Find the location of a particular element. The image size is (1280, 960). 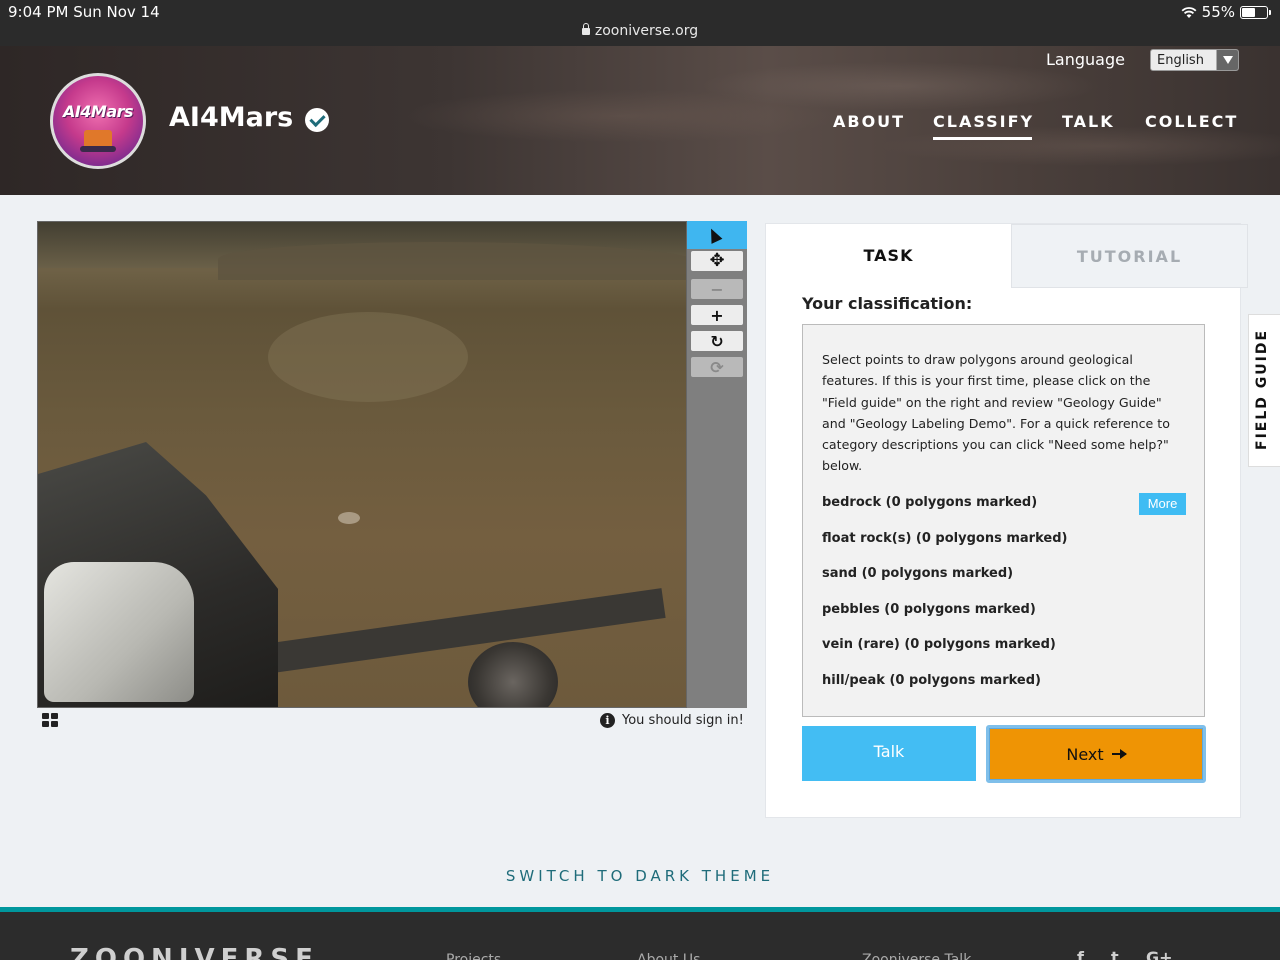

mars-hills is located at coordinates (452, 261).